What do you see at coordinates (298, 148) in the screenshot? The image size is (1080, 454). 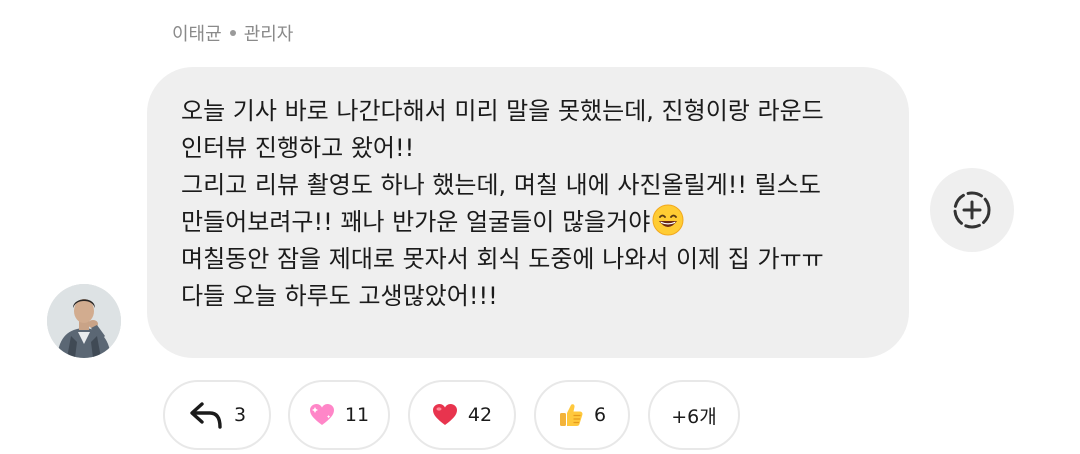 I see `message-line: 인터뷰 진행하고 왔어!!` at bounding box center [298, 148].